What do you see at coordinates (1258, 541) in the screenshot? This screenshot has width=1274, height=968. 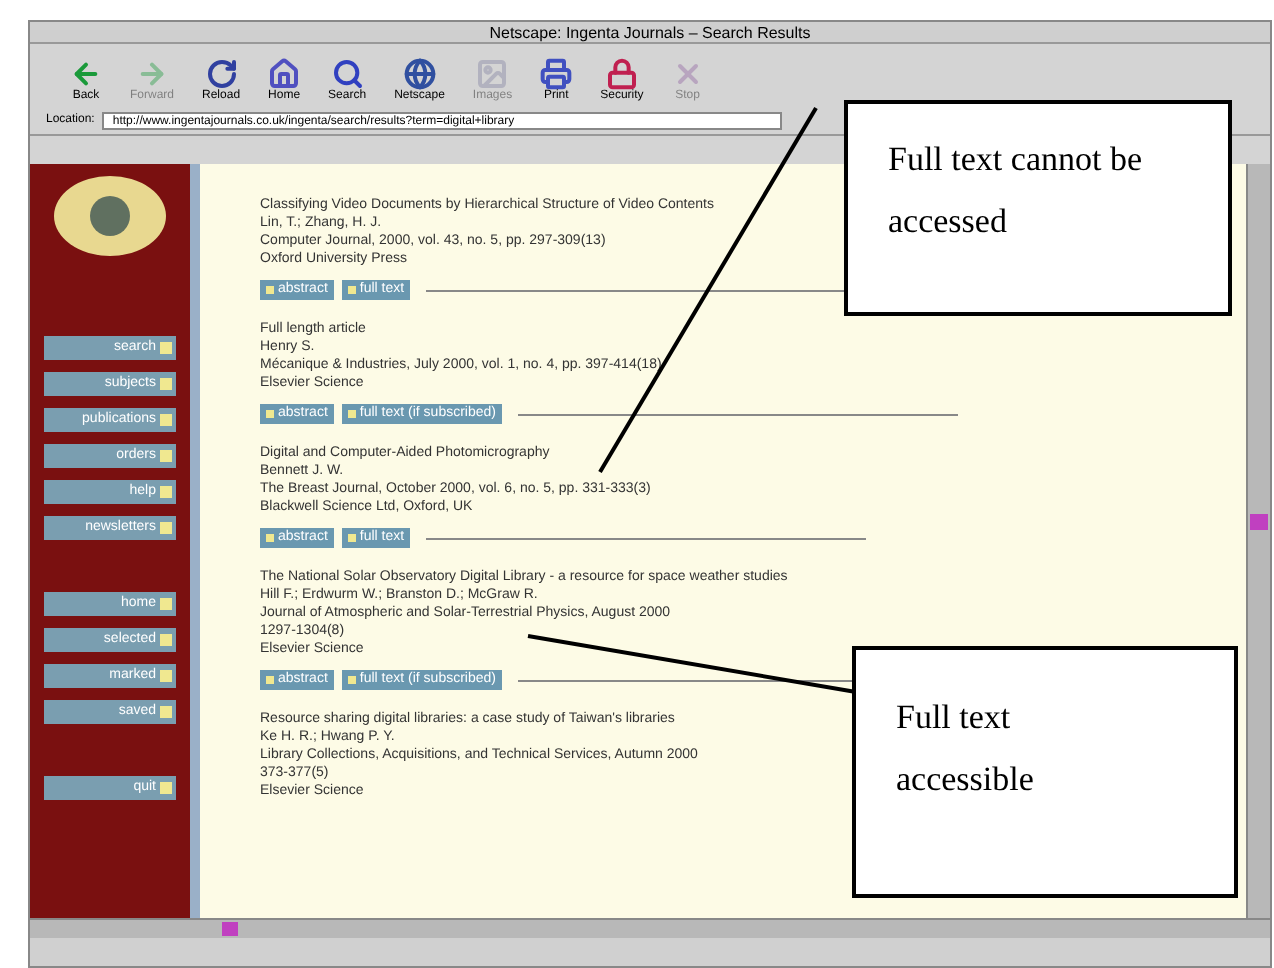 I see `vertical-scrollbar` at bounding box center [1258, 541].